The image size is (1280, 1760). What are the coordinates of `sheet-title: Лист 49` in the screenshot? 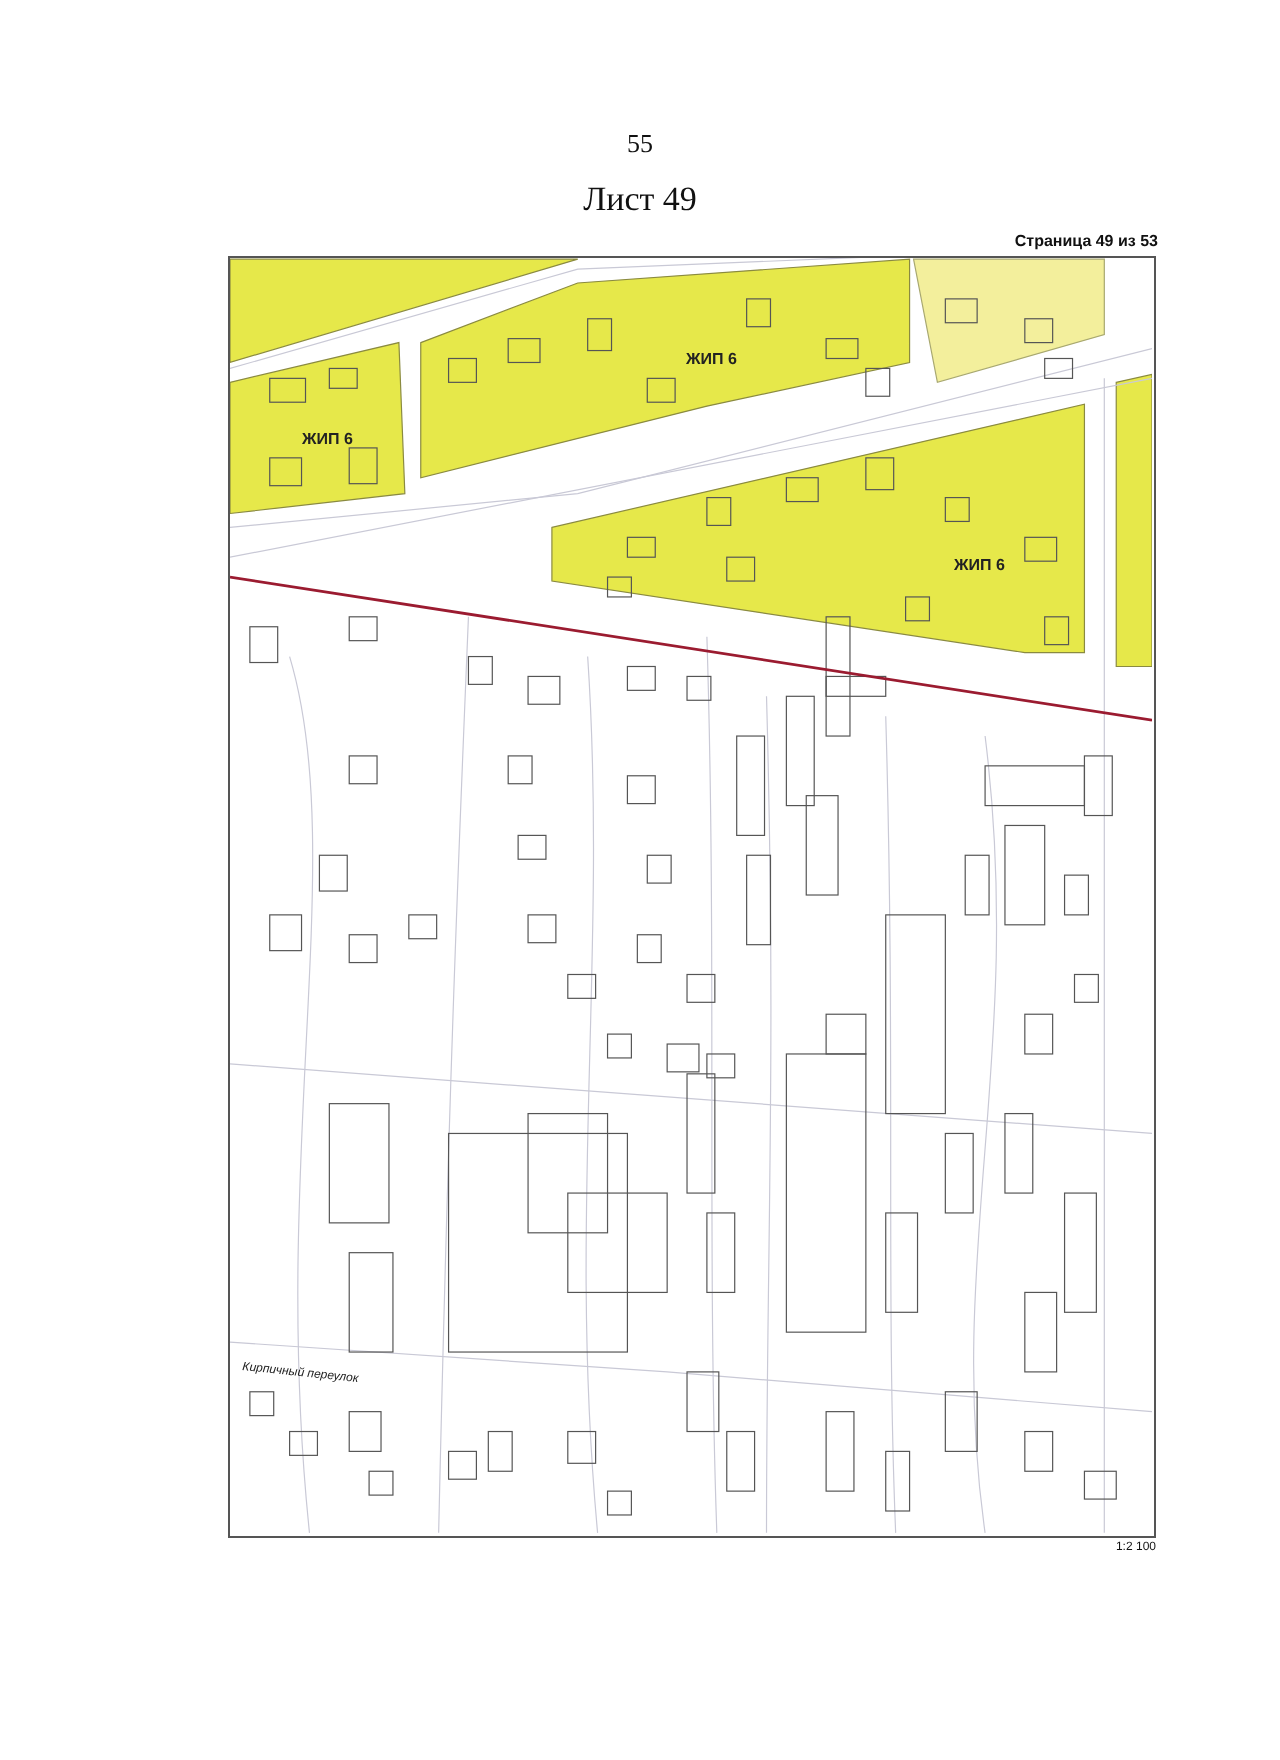 It's located at (640, 200).